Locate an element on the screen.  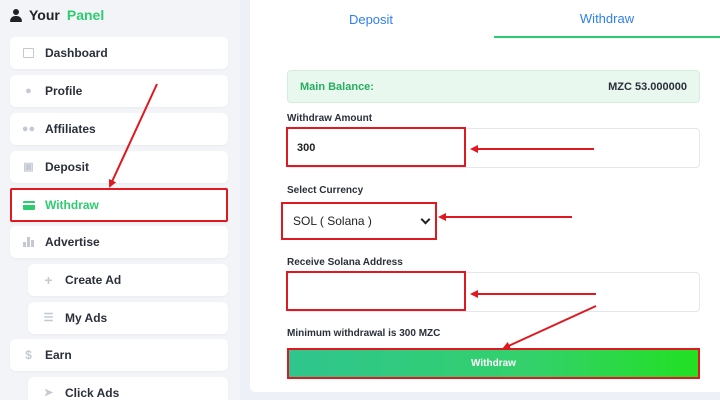
sidebar-item-dashboard: Dashboard is located at coordinates (119, 53).